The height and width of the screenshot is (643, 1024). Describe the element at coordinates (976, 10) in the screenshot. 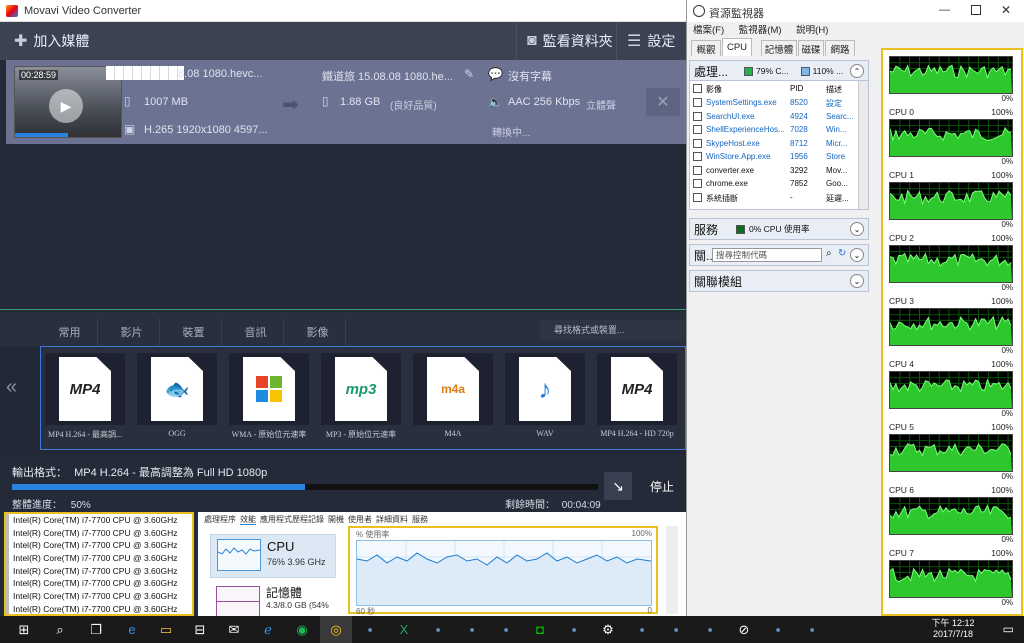

I see `maximize-button` at that location.